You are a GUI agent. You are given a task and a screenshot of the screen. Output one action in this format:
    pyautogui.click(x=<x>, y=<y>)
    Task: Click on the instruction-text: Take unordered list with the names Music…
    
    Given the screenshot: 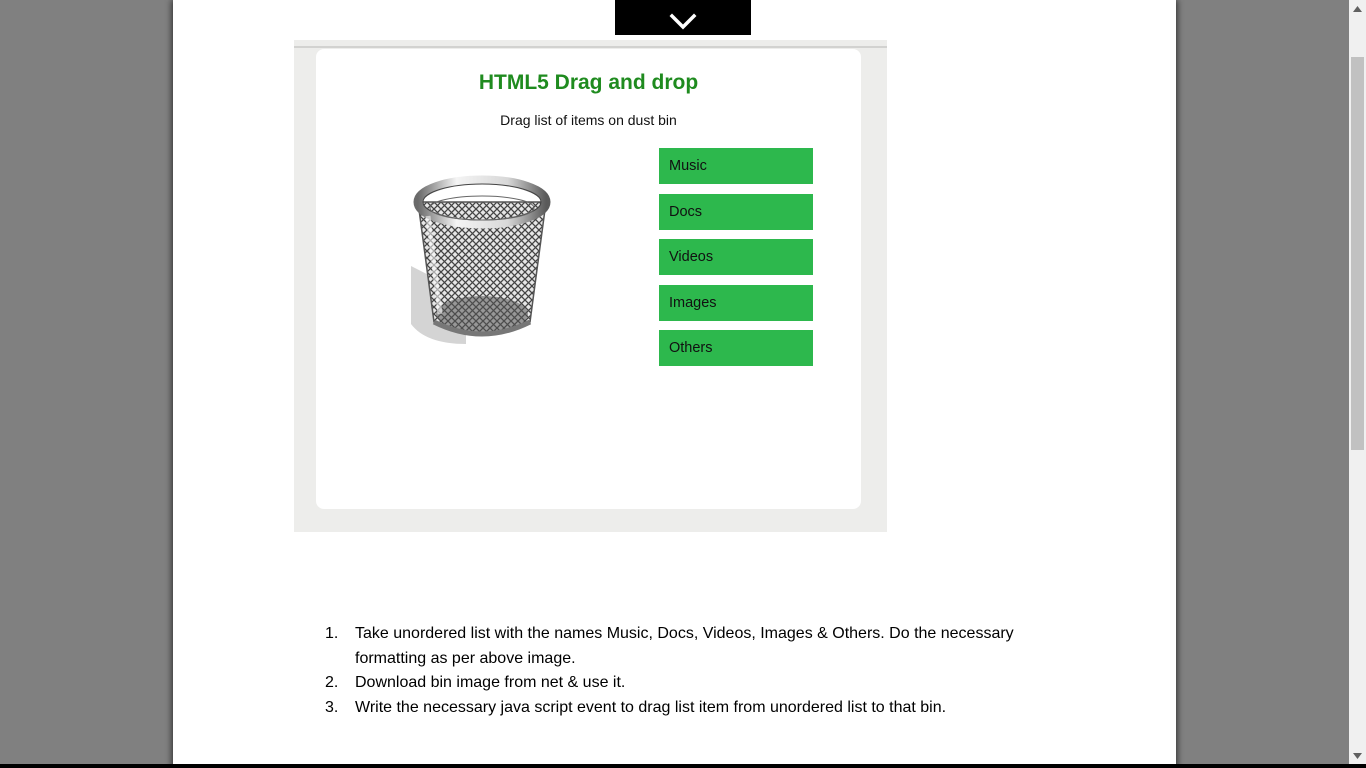 What is the action you would take?
    pyautogui.click(x=684, y=646)
    